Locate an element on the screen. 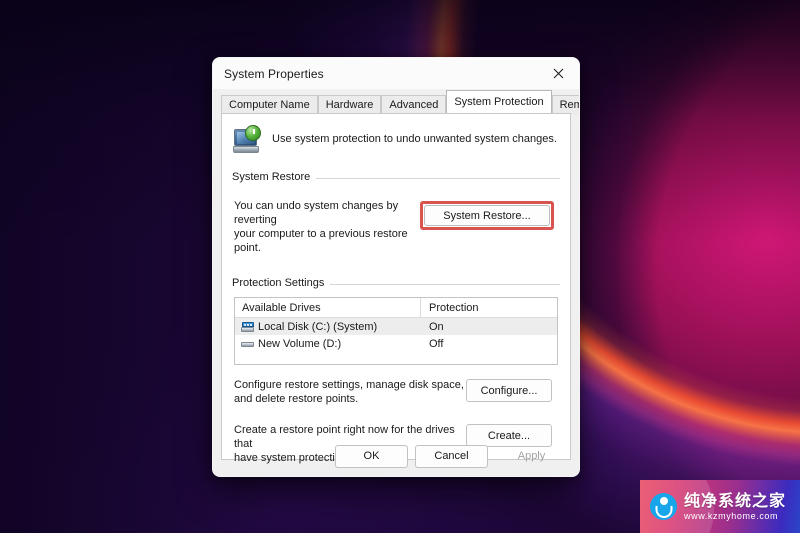 This screenshot has width=800, height=533. drive-name: Local Disk (C:) (System) is located at coordinates (318, 326).